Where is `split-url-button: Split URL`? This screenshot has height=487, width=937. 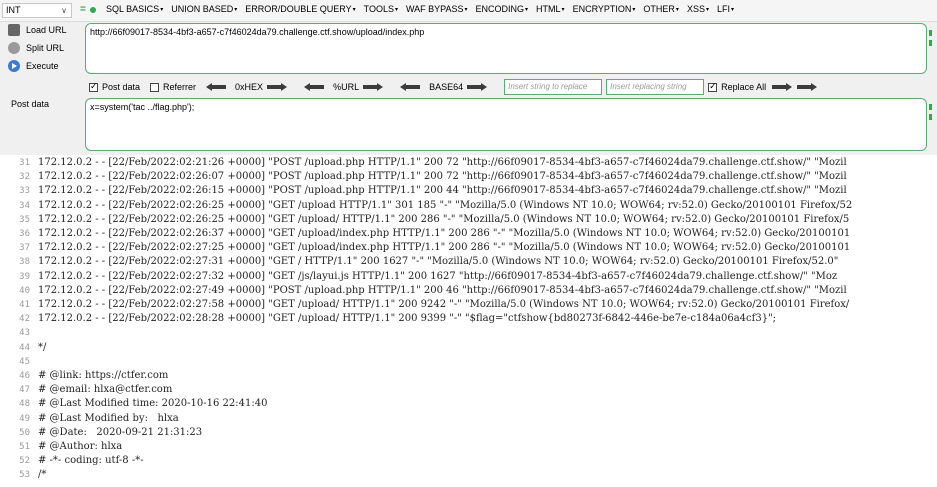 split-url-button: Split URL is located at coordinates (36, 48).